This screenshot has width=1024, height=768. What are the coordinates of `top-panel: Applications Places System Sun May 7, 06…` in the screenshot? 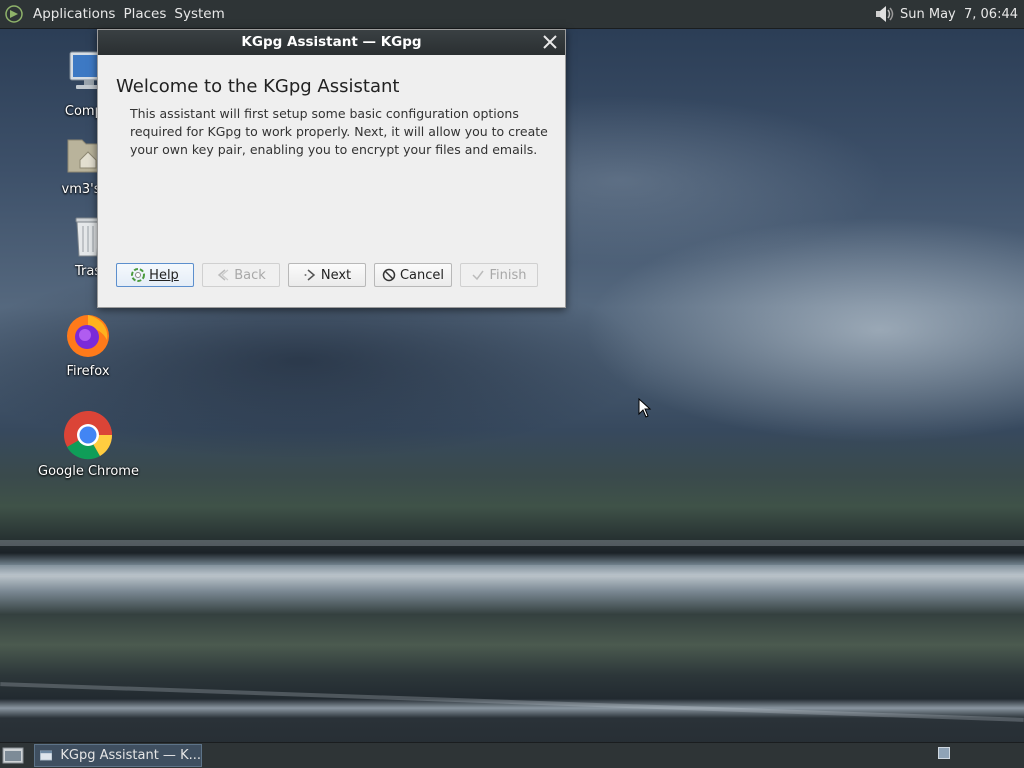 It's located at (512, 14).